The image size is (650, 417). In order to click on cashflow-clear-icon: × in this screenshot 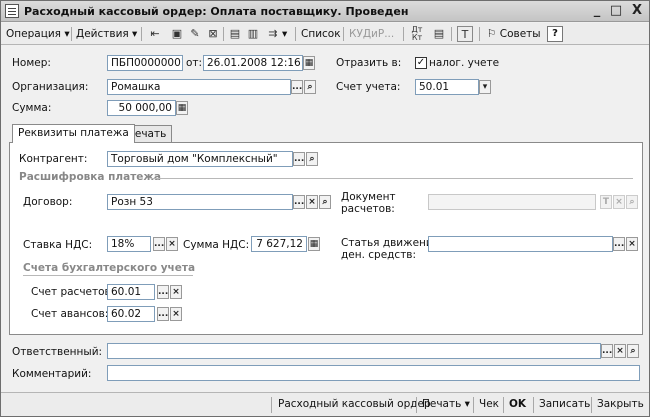, I will do `click(632, 244)`.